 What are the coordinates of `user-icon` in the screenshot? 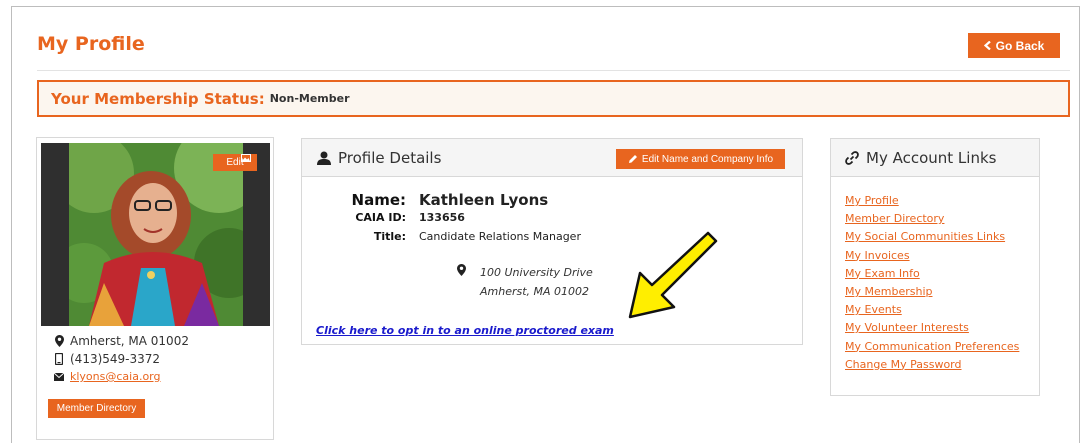 It's located at (324, 158).